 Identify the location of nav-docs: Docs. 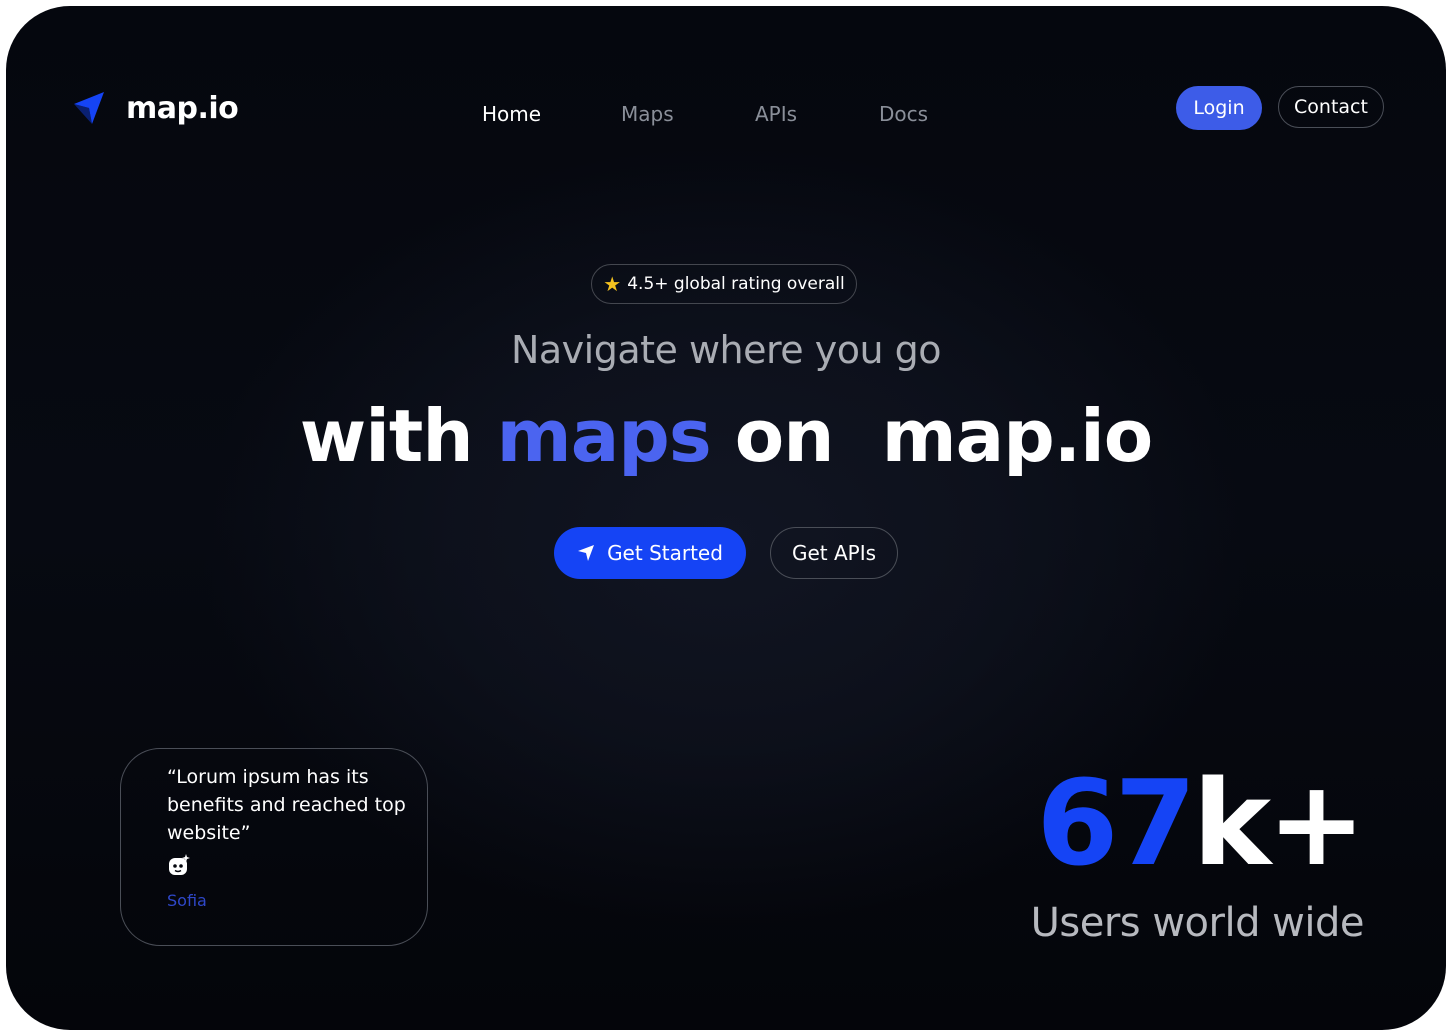
(903, 114).